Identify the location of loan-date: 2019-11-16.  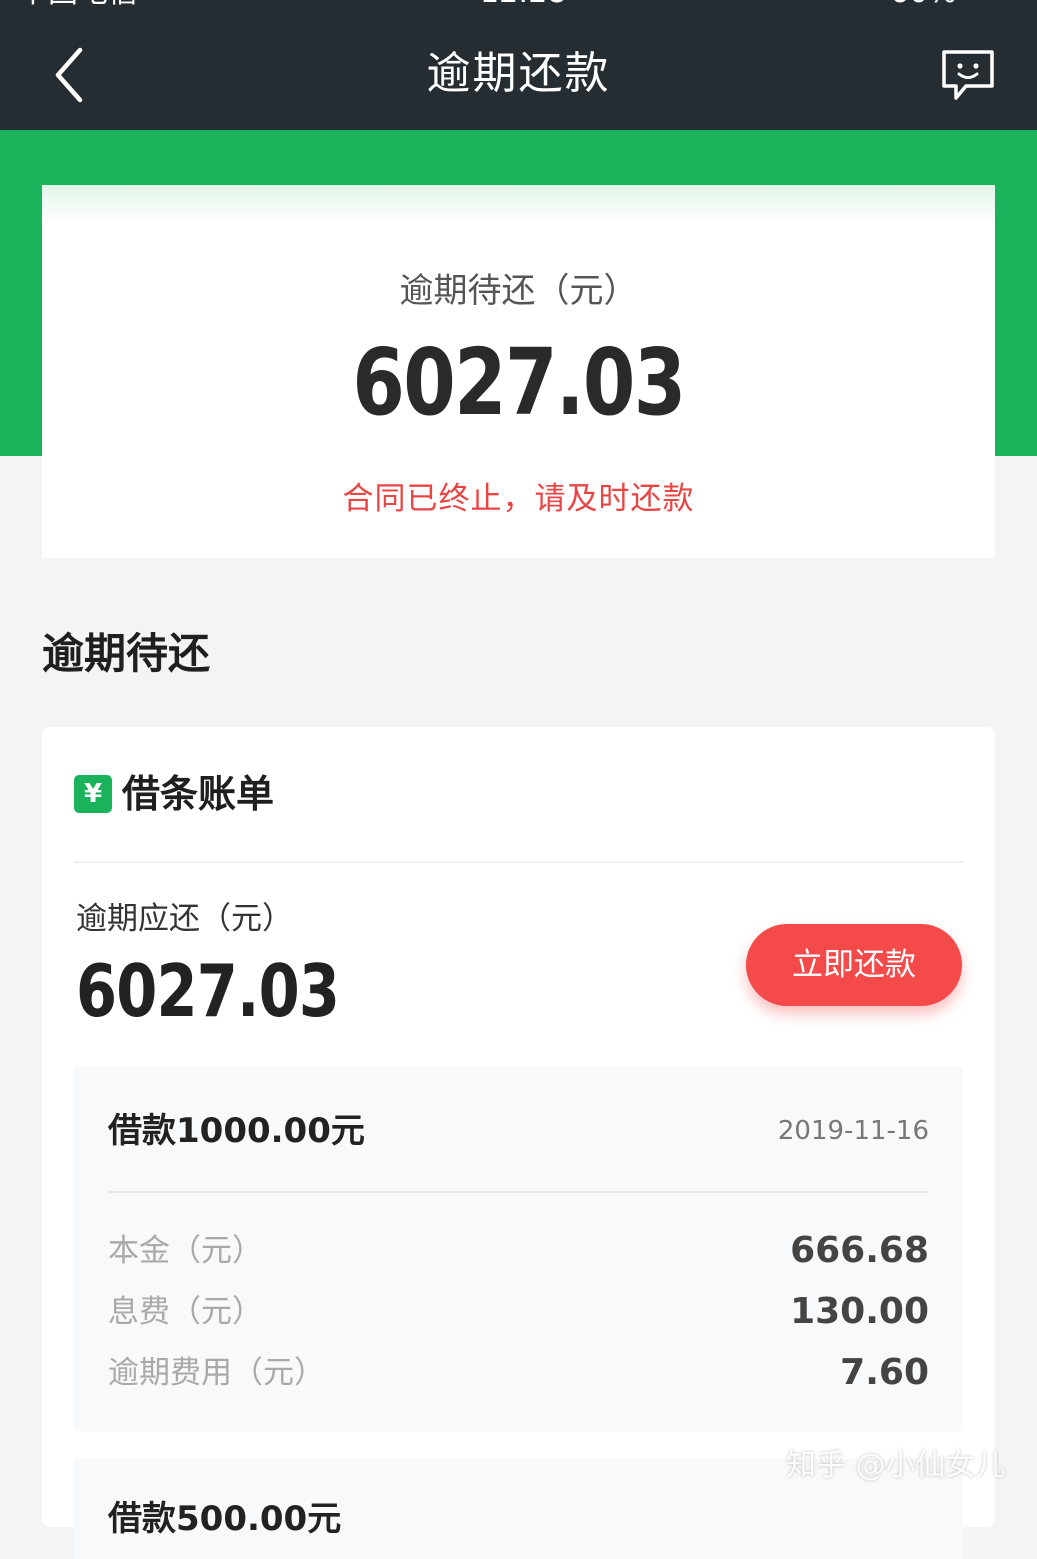
(853, 1131).